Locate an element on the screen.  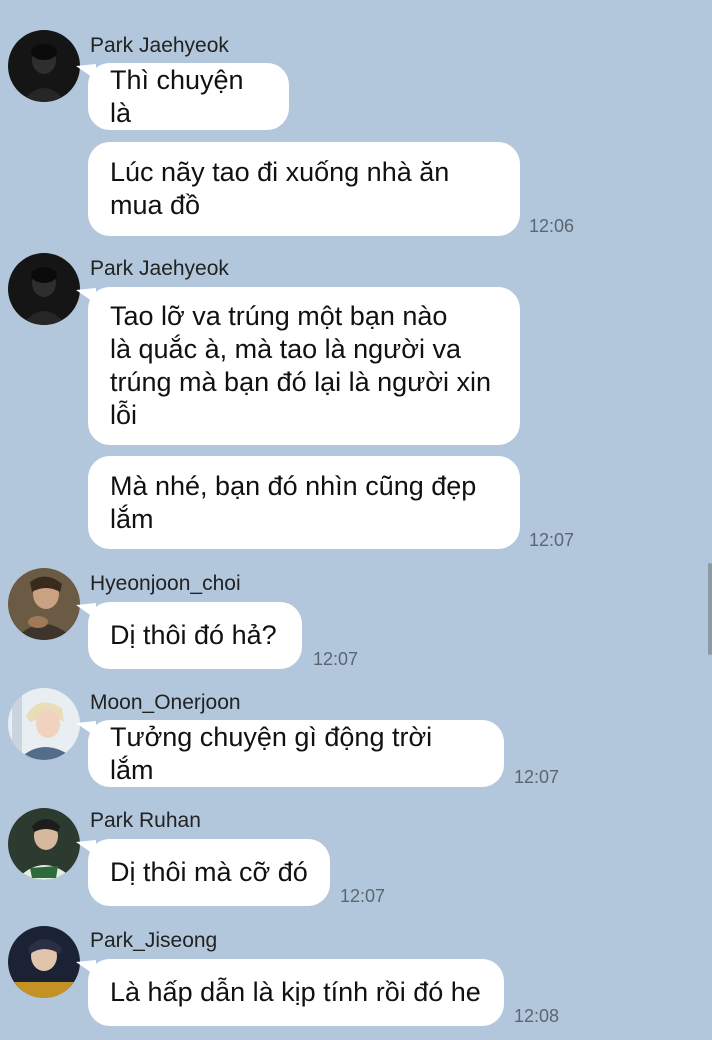
message-line: Tưởng chuyện gì động trời lắm is located at coordinates (271, 753).